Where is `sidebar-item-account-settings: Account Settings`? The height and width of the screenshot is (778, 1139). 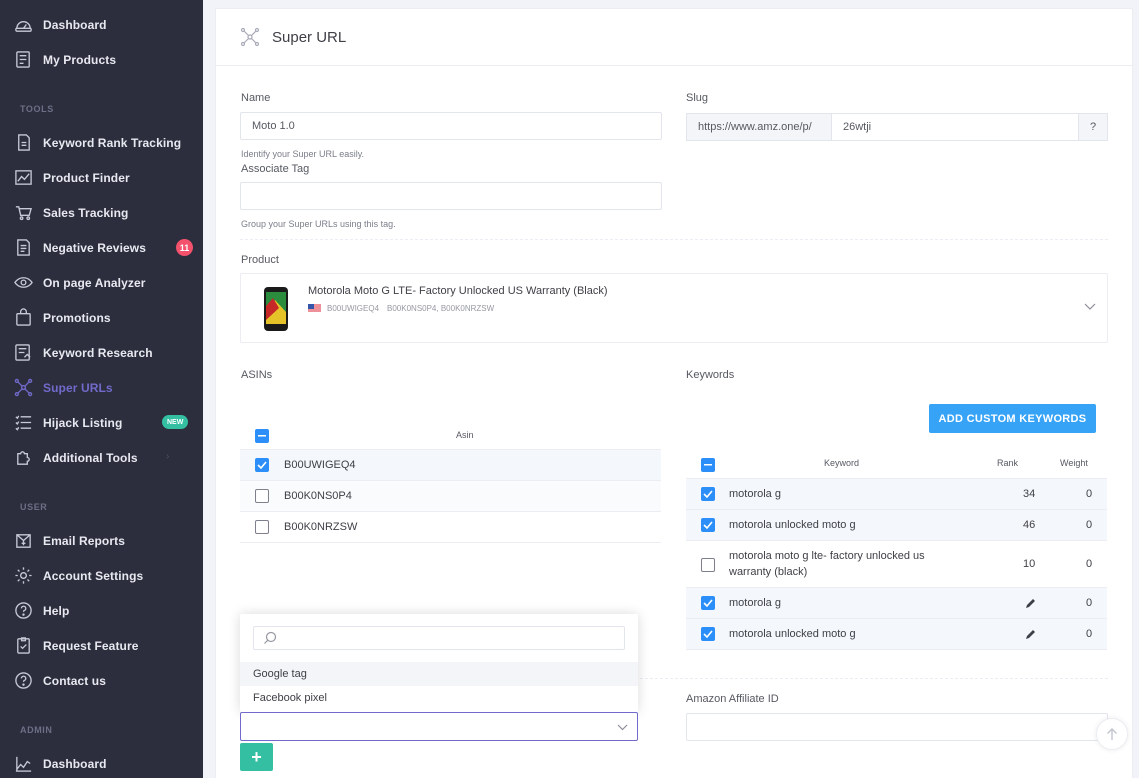
sidebar-item-account-settings: Account Settings is located at coordinates (101, 575).